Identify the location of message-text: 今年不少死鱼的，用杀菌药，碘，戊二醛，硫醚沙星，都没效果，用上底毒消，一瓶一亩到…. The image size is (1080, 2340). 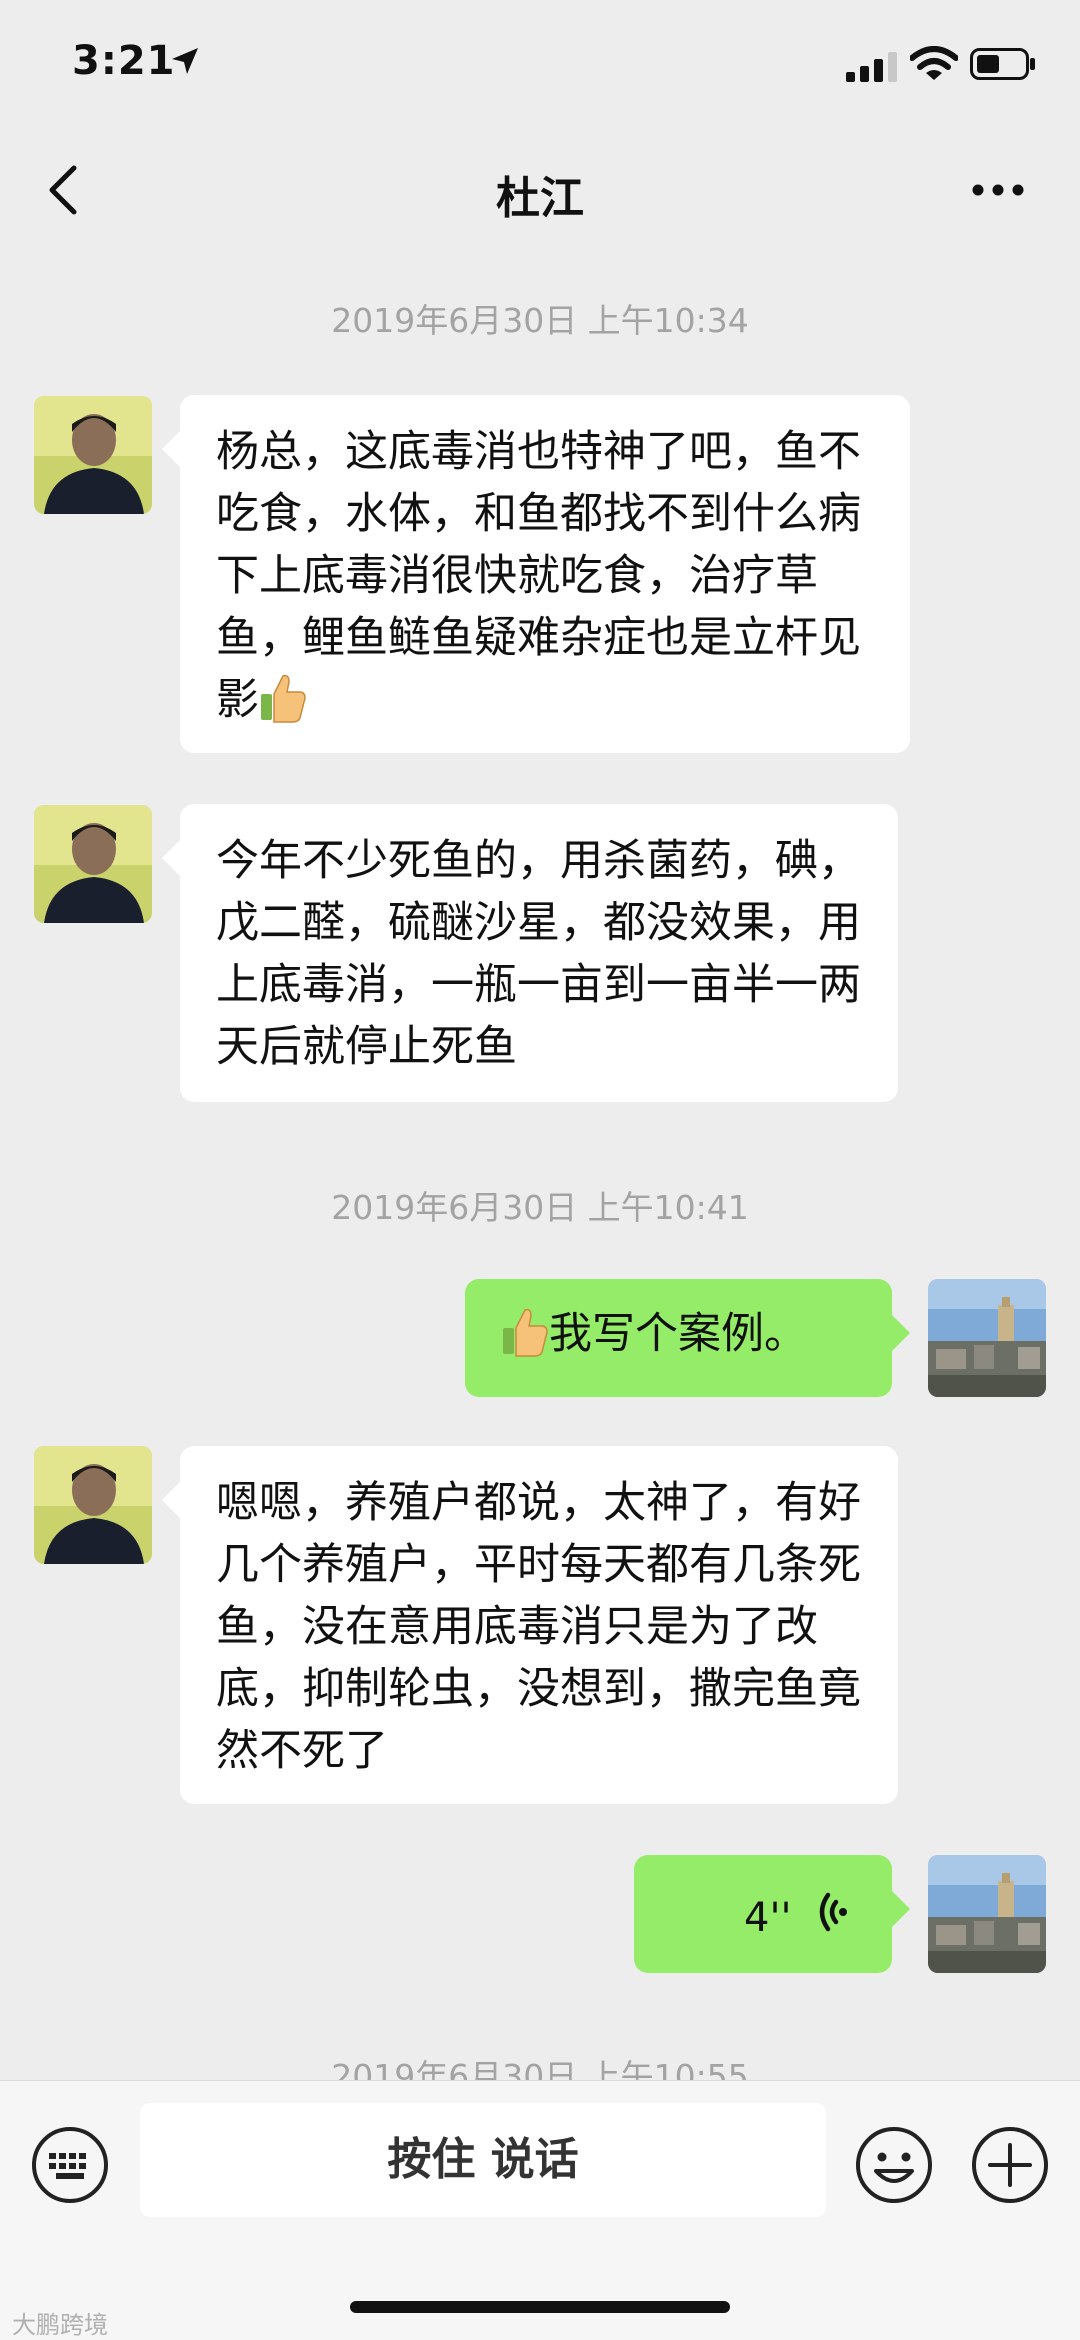
(538, 954).